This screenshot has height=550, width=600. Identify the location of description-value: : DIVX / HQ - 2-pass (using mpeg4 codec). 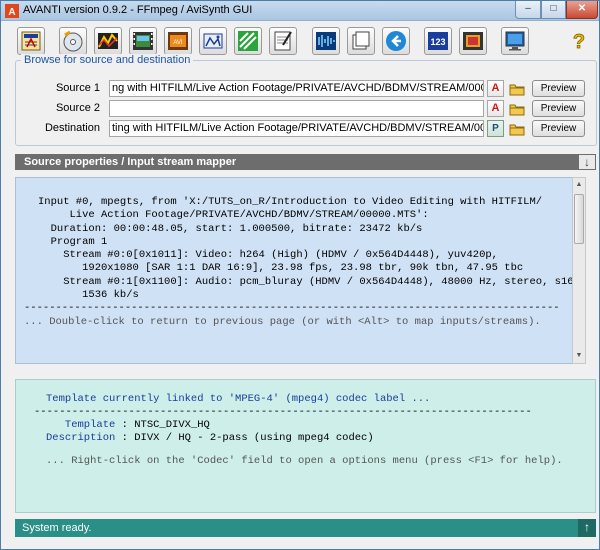
(244, 438).